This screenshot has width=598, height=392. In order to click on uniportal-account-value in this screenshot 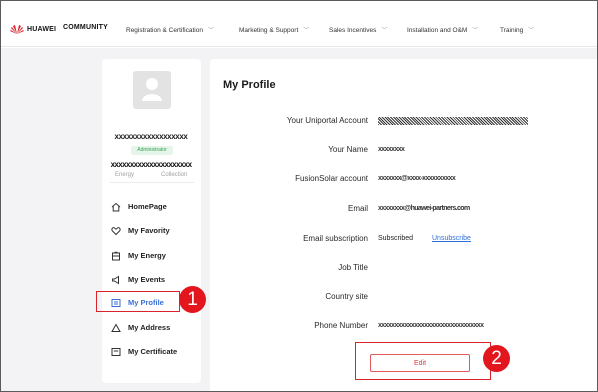, I will do `click(453, 122)`.